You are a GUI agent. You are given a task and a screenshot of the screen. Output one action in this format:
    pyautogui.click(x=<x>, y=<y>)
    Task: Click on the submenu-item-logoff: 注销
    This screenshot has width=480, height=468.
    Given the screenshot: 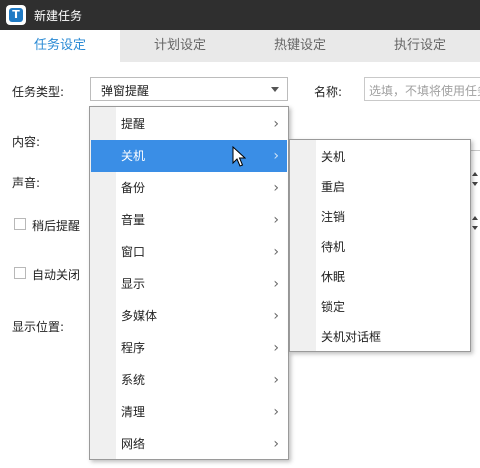 What is the action you would take?
    pyautogui.click(x=380, y=217)
    